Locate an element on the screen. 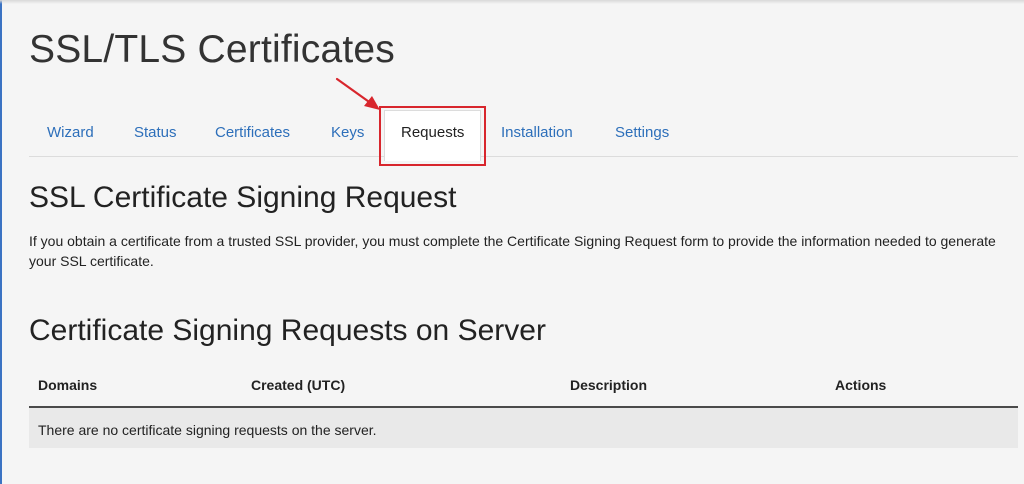 The width and height of the screenshot is (1024, 484). tab-certificates: Certificates is located at coordinates (252, 132).